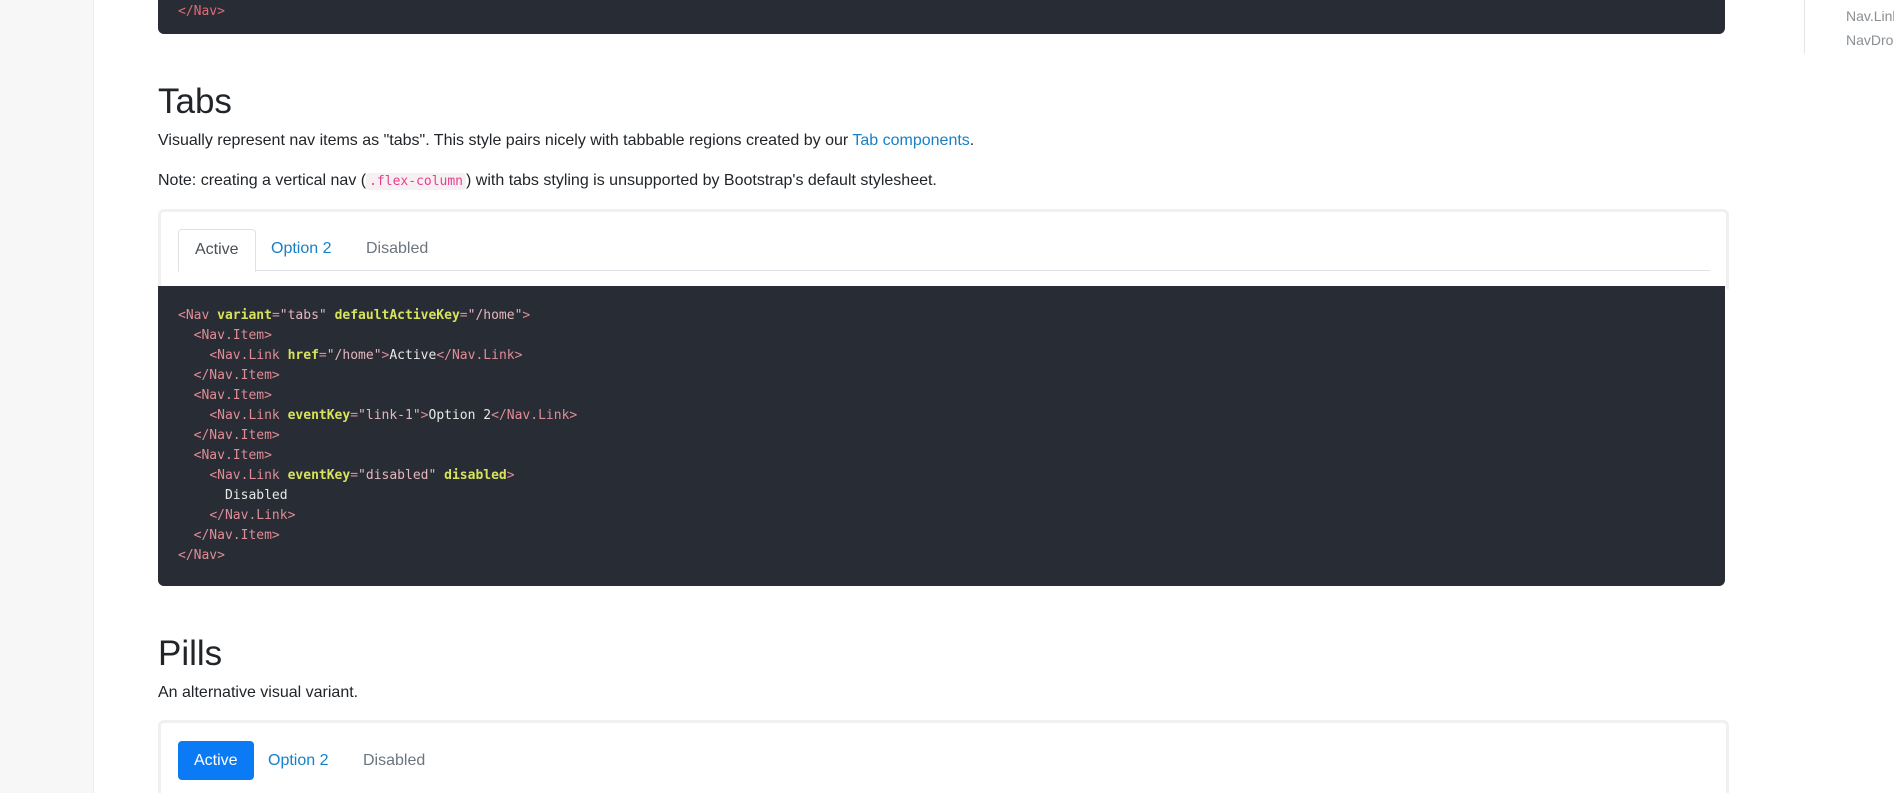  What do you see at coordinates (941, 17) in the screenshot?
I see `previous-code-block: </Nav>` at bounding box center [941, 17].